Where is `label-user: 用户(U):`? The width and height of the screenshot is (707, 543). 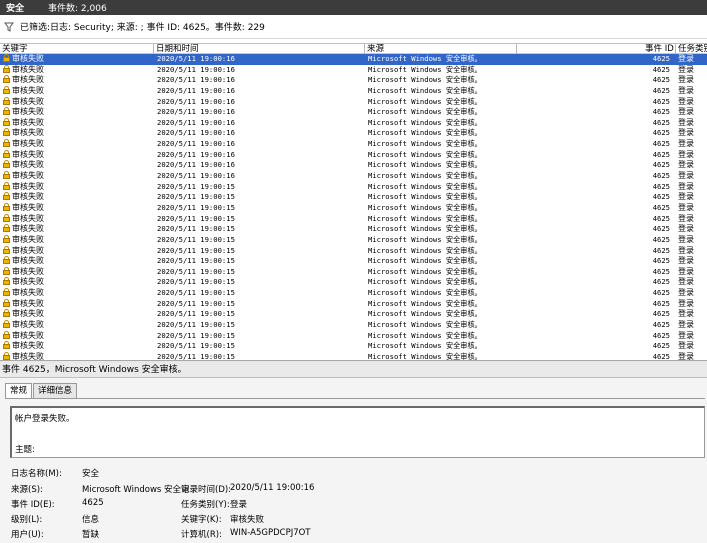
label-user: 用户(U): is located at coordinates (27, 535).